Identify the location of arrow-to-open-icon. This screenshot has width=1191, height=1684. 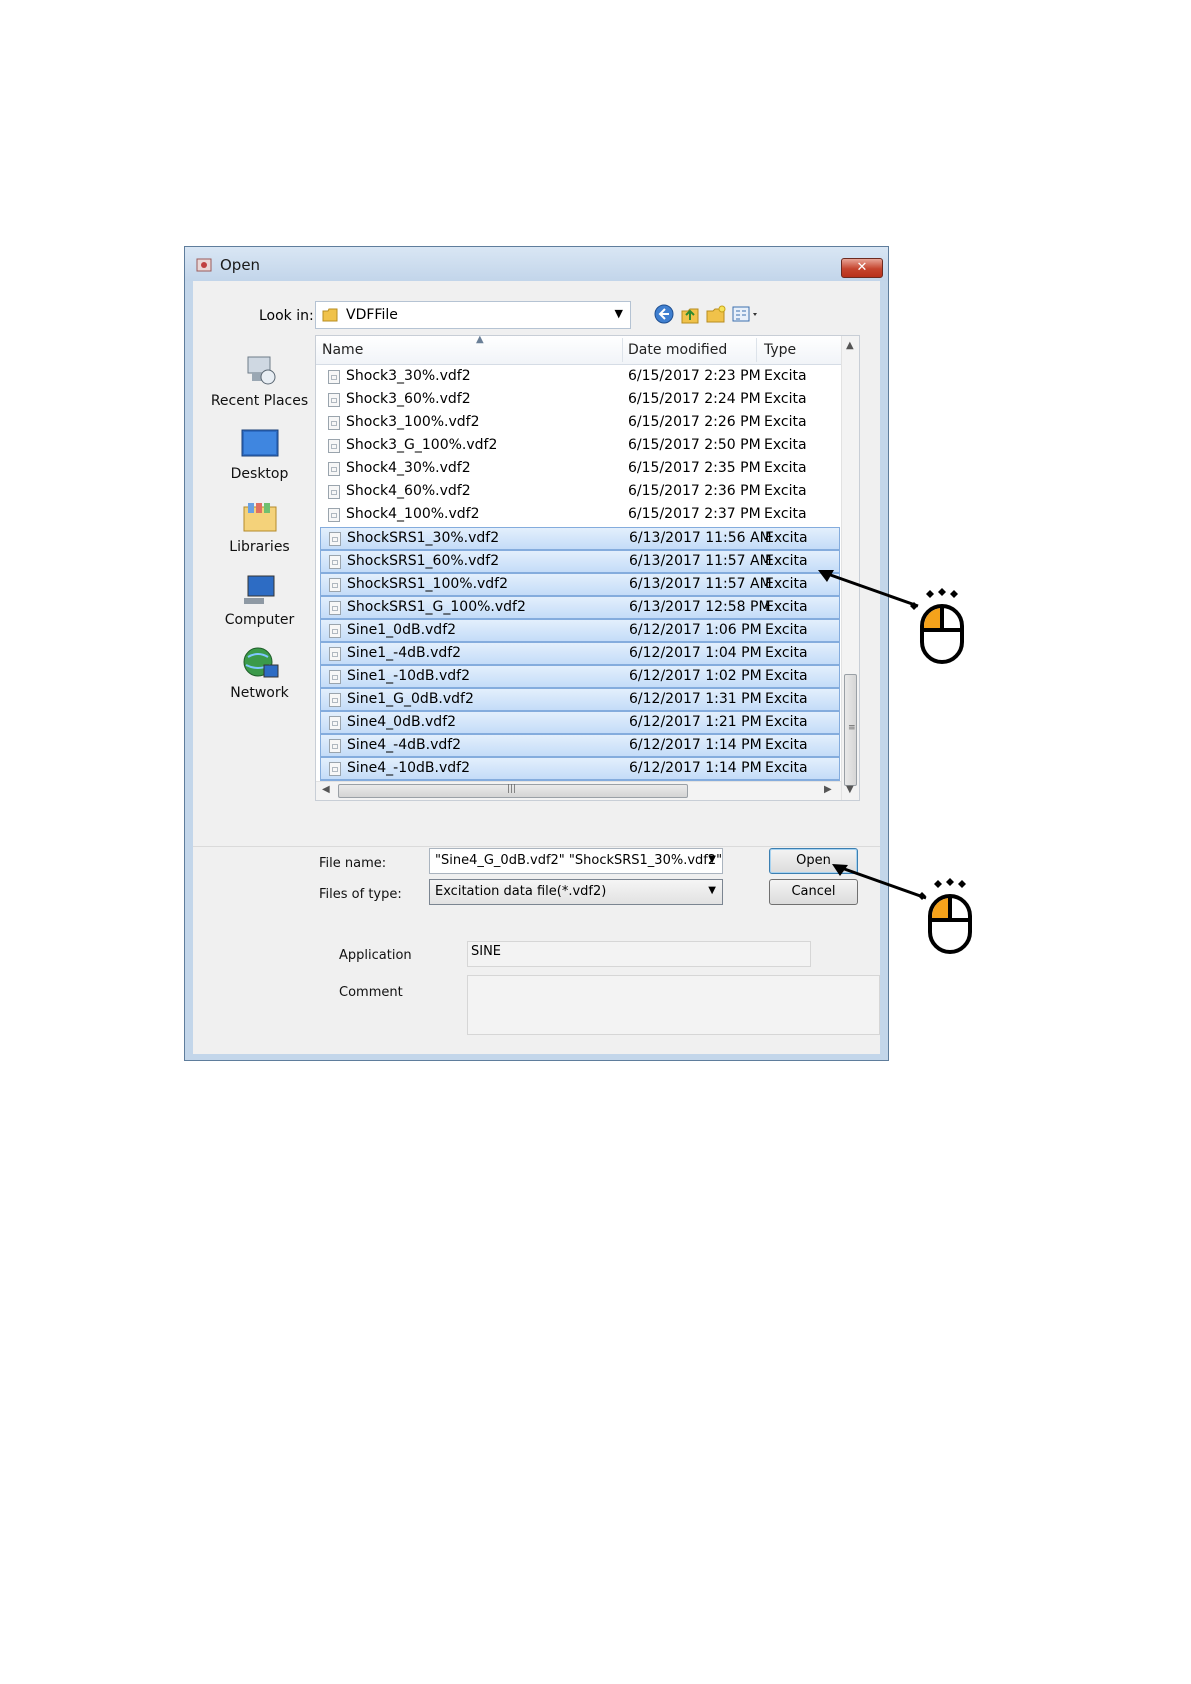
(879, 882).